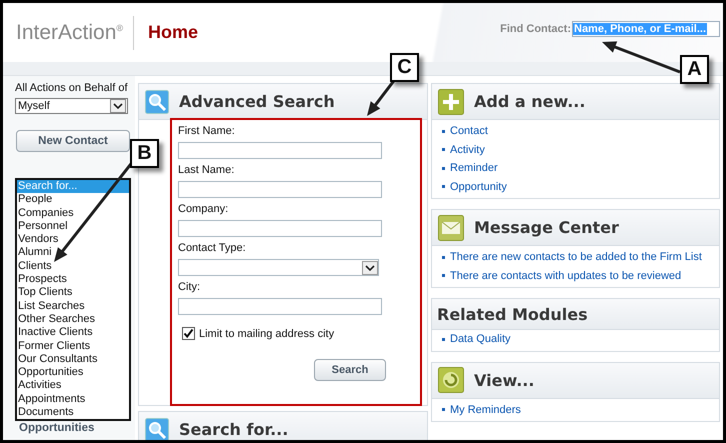 This screenshot has height=443, width=726. Describe the element at coordinates (404, 67) in the screenshot. I see `callout-label: C` at that location.